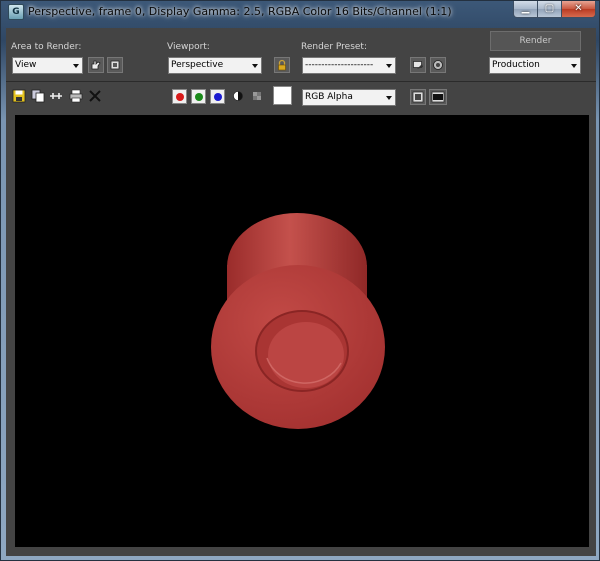 This screenshot has height=561, width=600. What do you see at coordinates (47, 65) in the screenshot?
I see `area-to-render-dropdown: View` at bounding box center [47, 65].